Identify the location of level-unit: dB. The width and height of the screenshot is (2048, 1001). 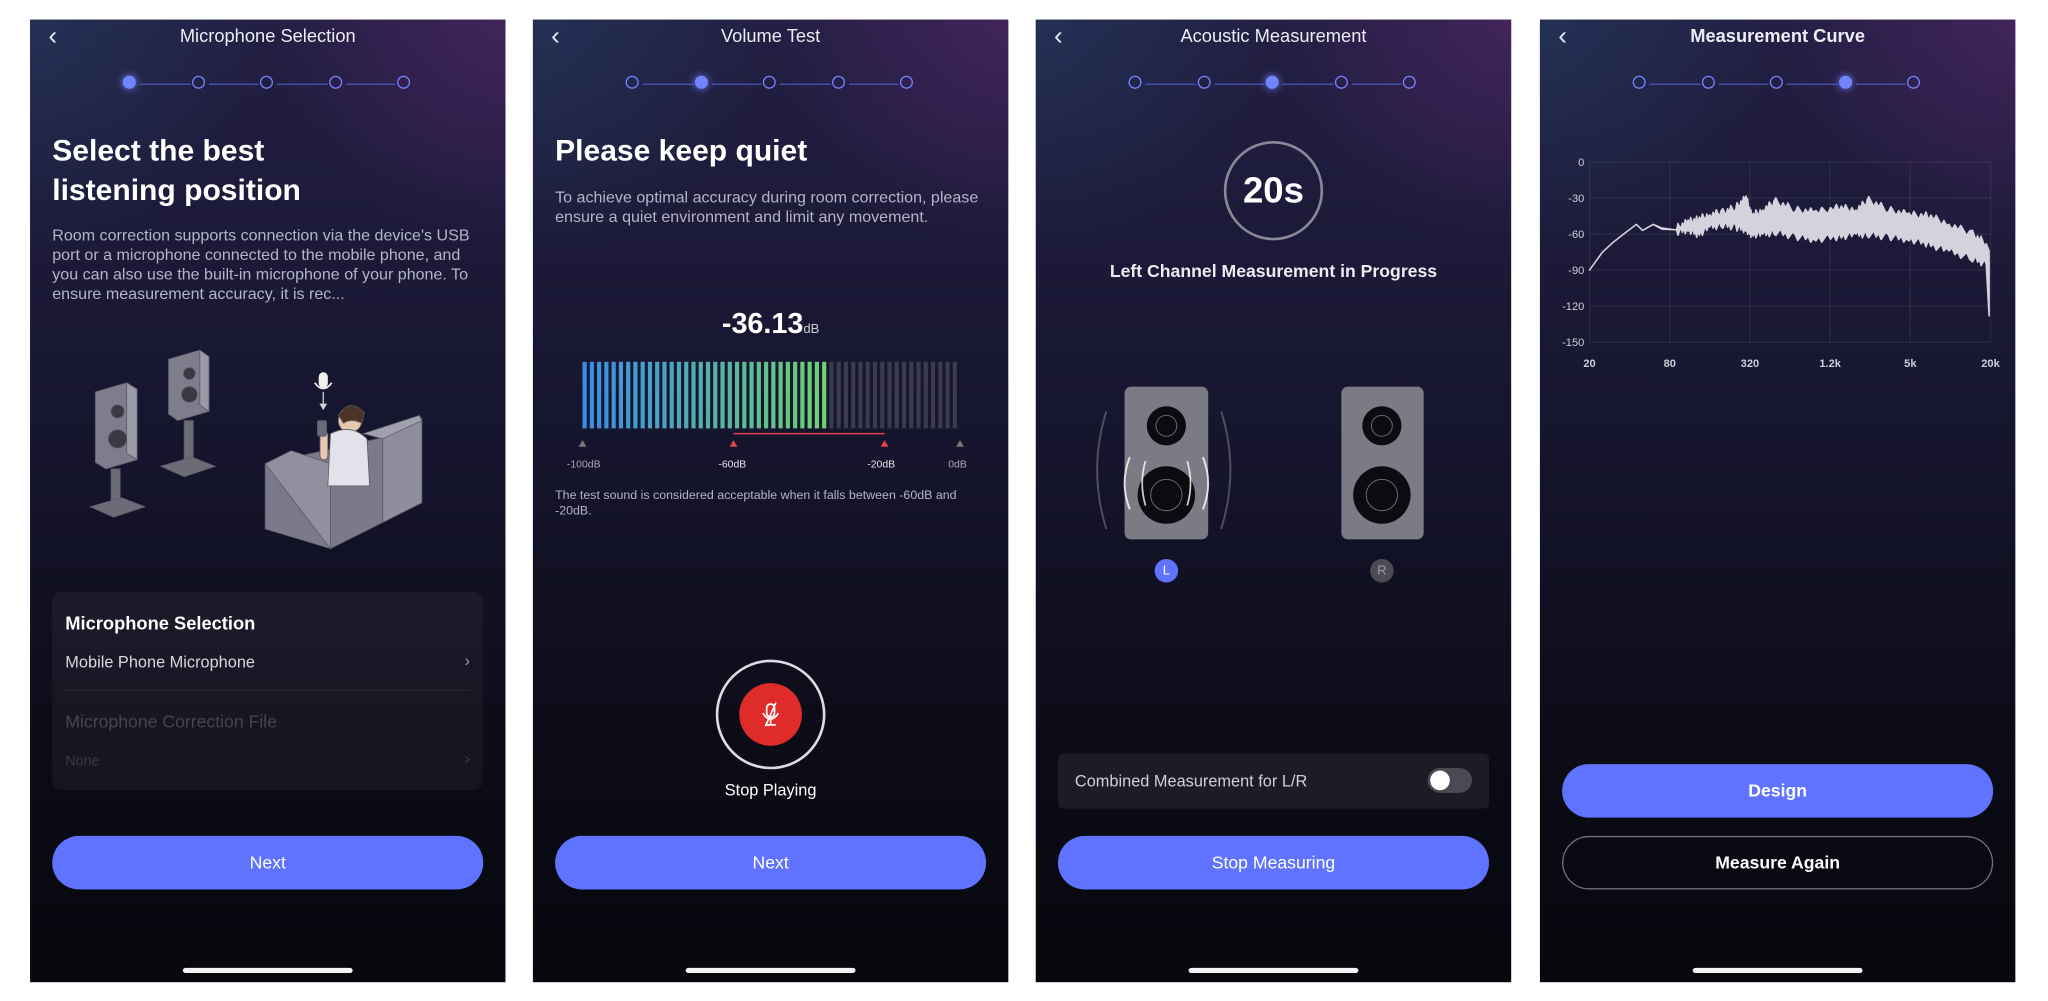
(811, 329).